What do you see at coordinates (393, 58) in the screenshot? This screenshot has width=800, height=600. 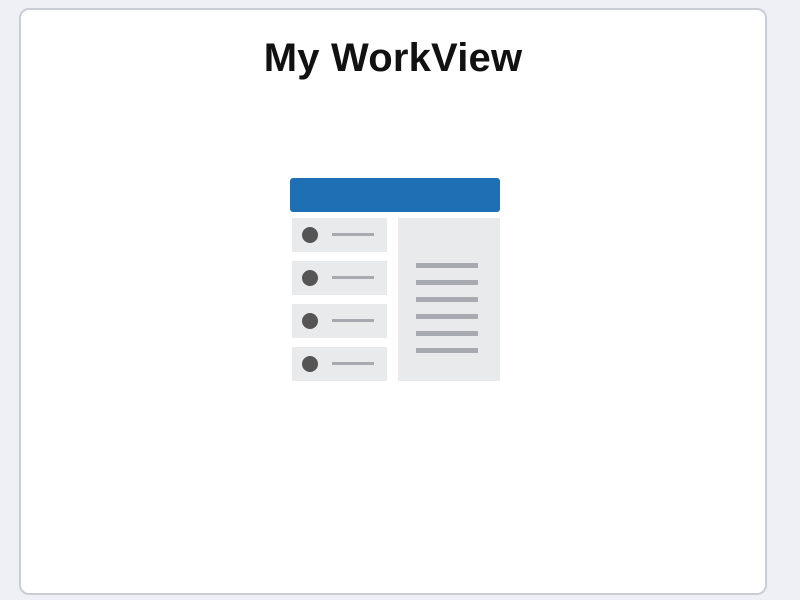 I see `tile-title: My WorkView` at bounding box center [393, 58].